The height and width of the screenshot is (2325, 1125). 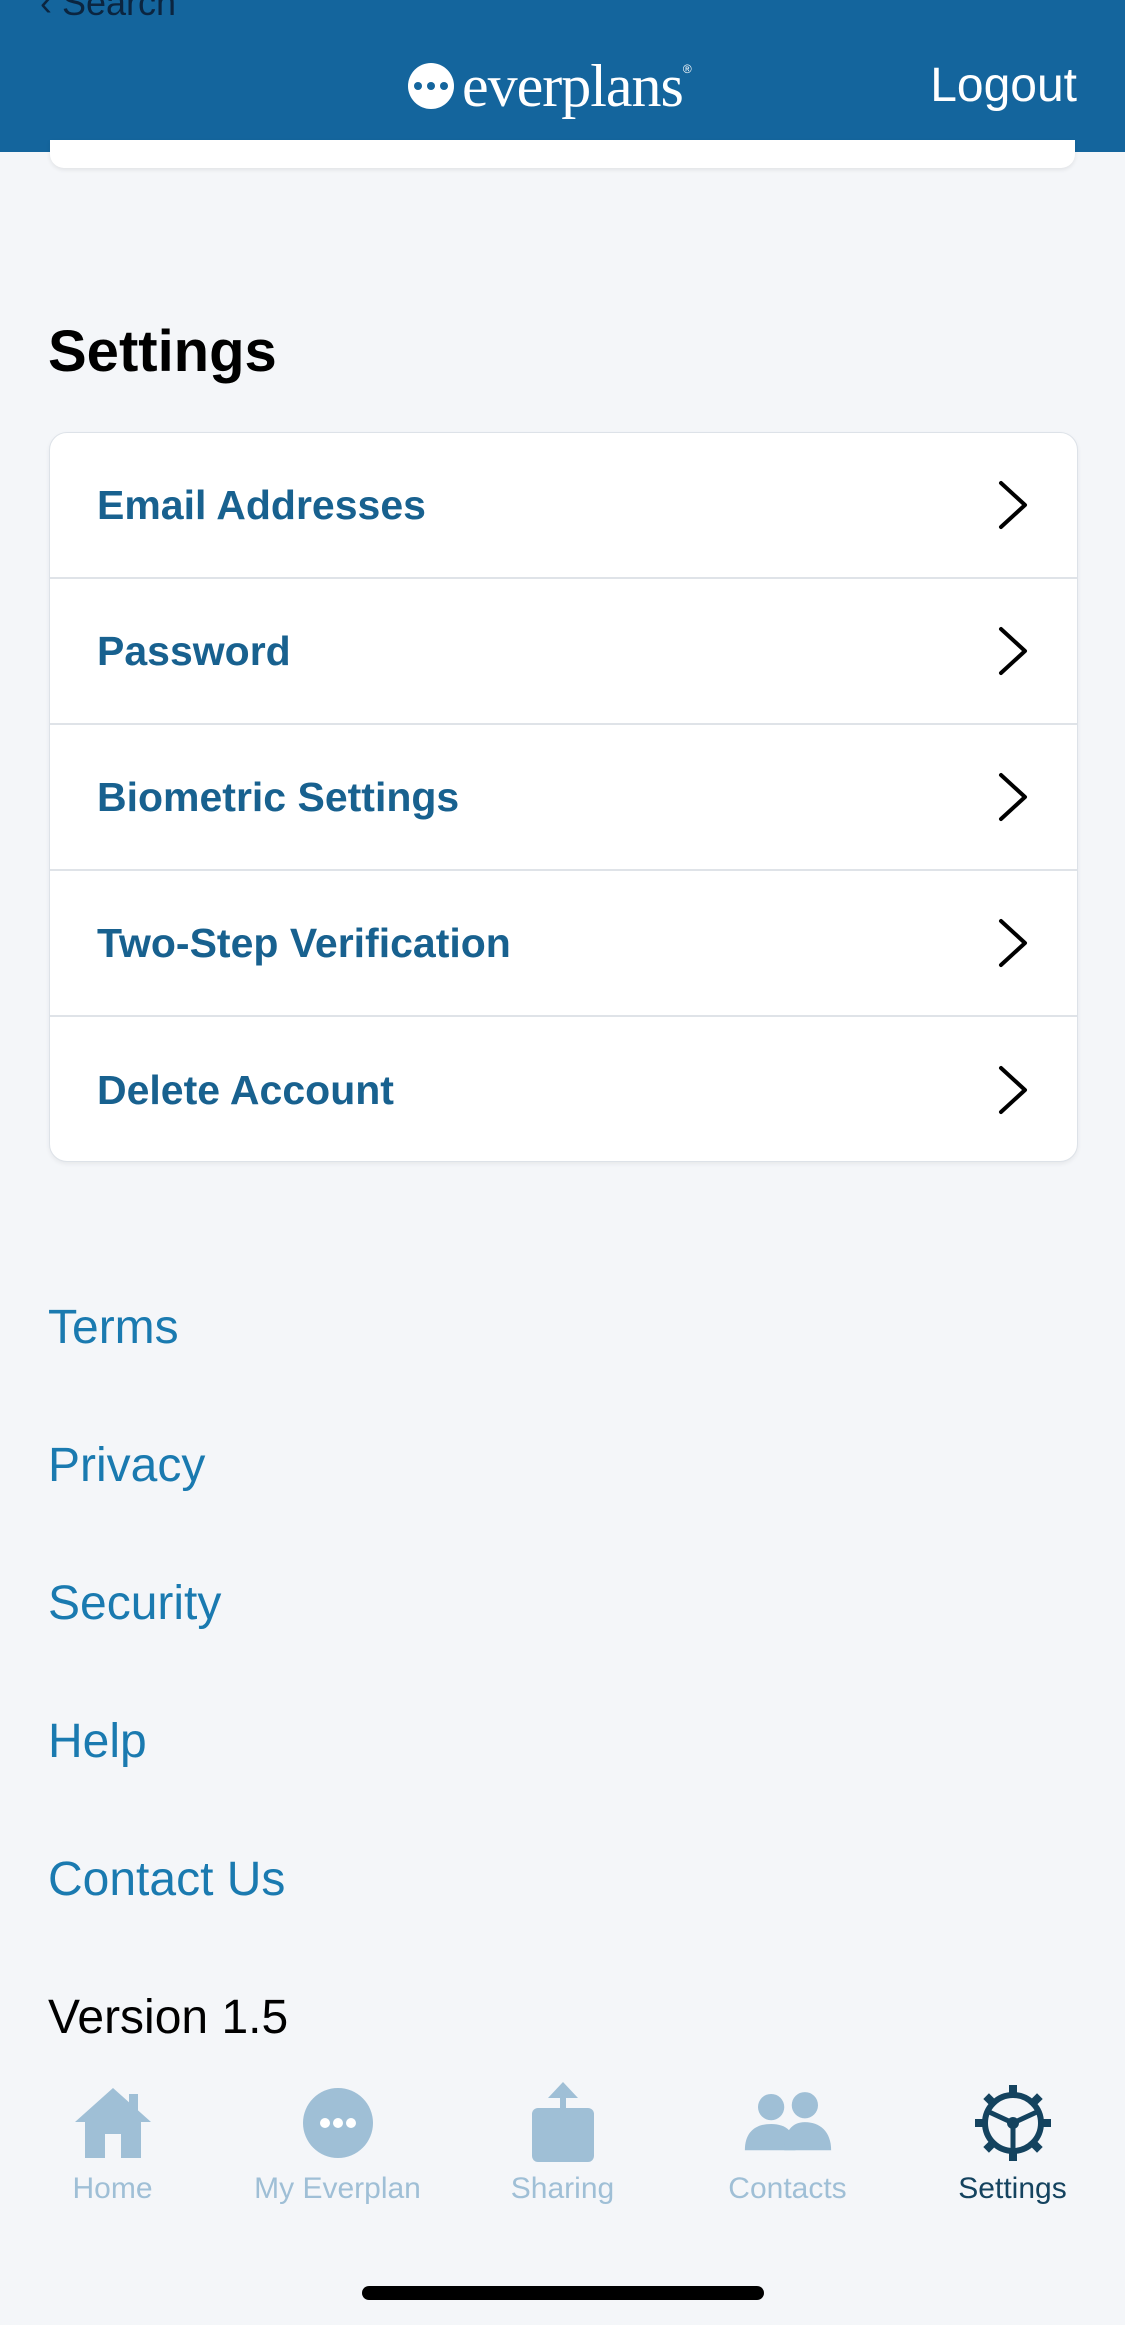 I want to click on settings-row-biometric-settings: Biometric Settings, so click(x=563, y=798).